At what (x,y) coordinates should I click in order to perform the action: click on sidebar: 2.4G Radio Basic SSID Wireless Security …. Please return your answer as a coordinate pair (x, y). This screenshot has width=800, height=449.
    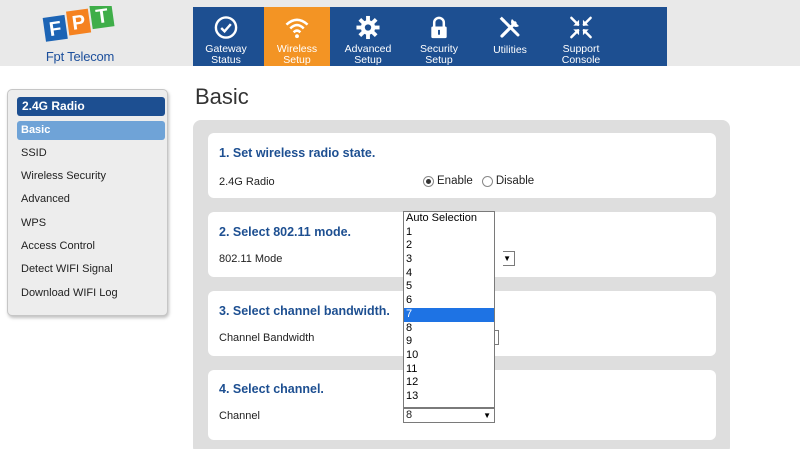
    Looking at the image, I should click on (87, 202).